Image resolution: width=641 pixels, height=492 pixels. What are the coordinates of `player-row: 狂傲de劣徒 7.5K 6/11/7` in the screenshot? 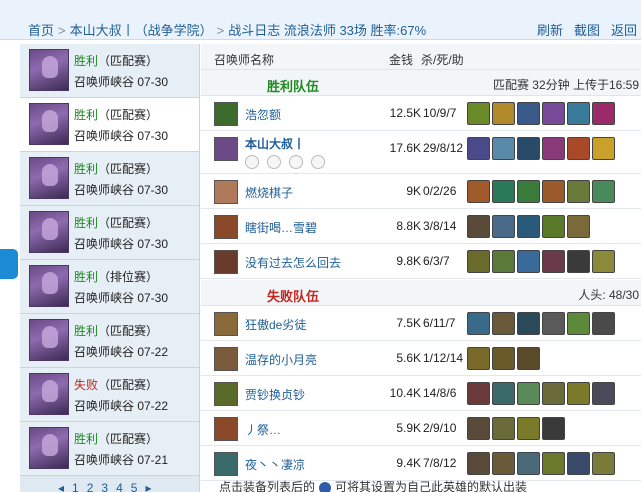 It's located at (421, 324).